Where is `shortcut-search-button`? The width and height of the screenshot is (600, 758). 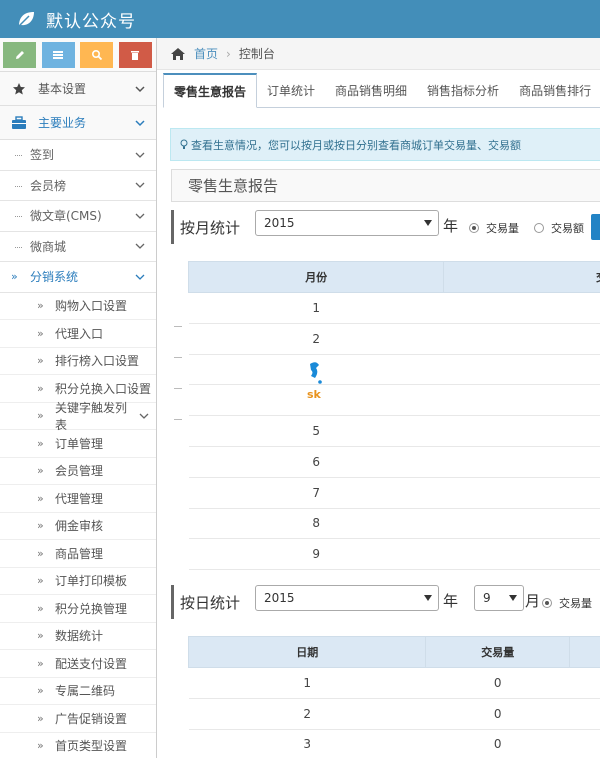 shortcut-search-button is located at coordinates (97, 54).